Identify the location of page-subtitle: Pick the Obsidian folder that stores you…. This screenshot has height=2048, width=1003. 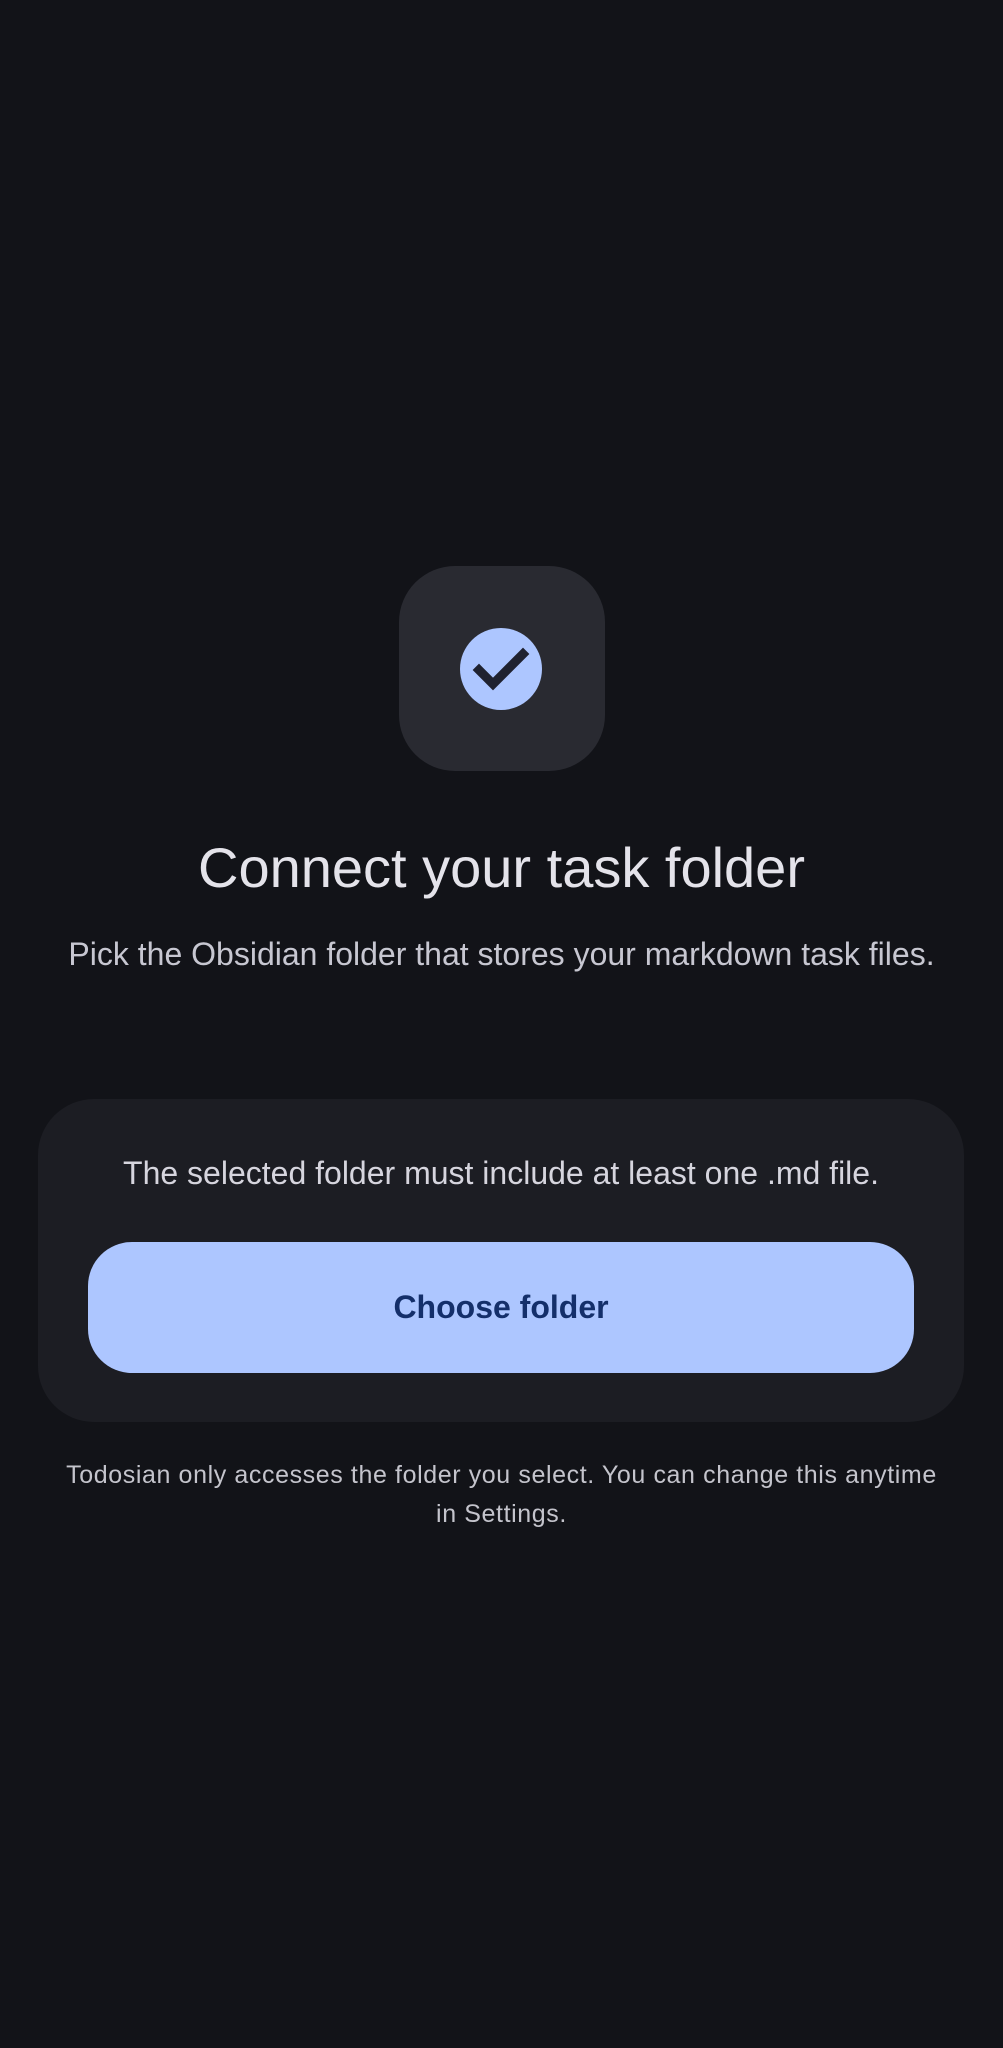
(501, 954).